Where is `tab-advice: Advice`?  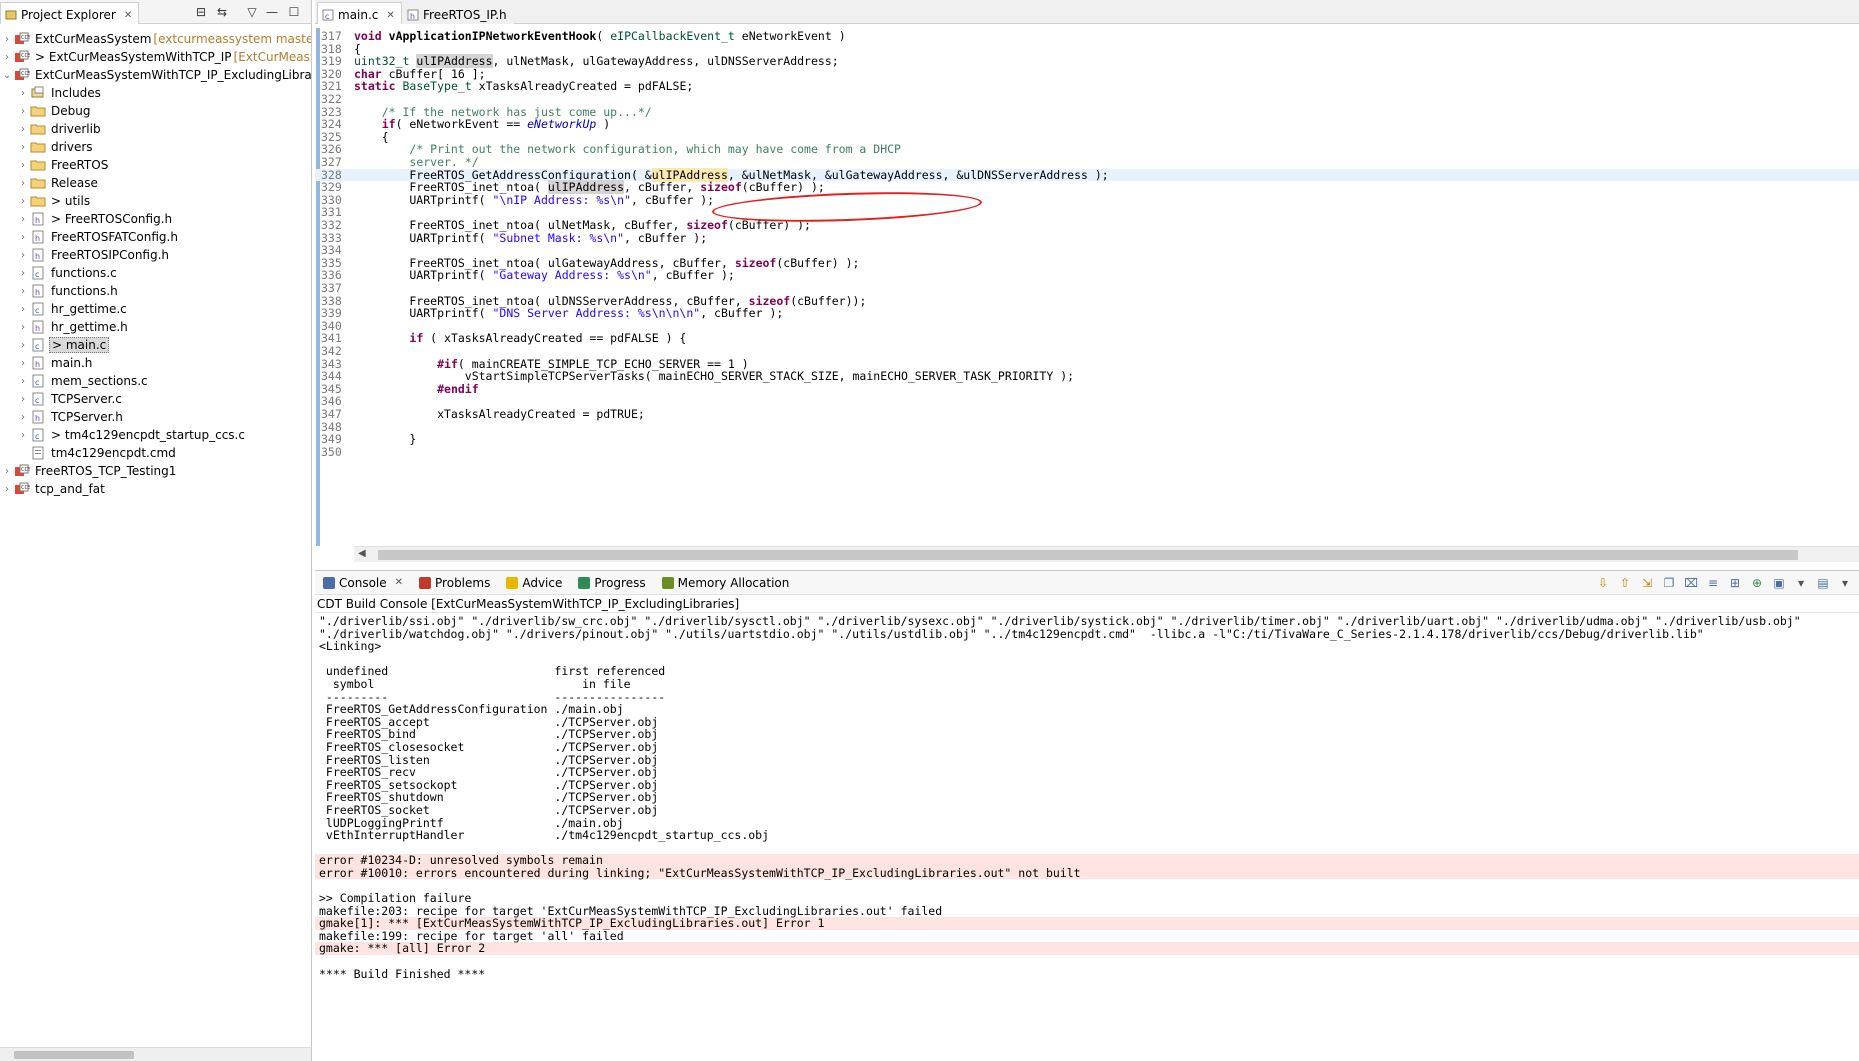
tab-advice: Advice is located at coordinates (534, 583).